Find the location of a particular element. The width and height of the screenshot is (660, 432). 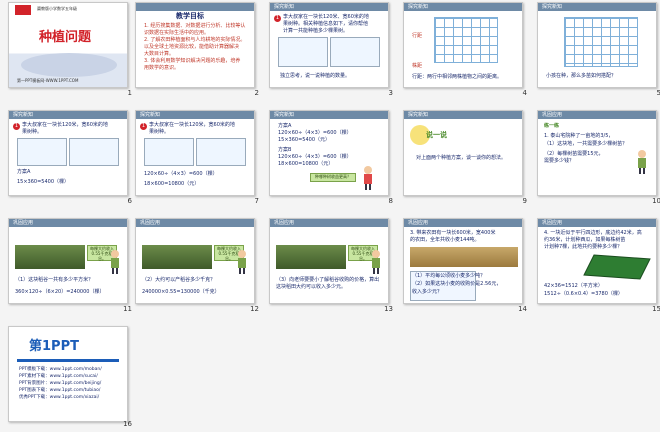

plan-label: 方案A is located at coordinates (24, 172).